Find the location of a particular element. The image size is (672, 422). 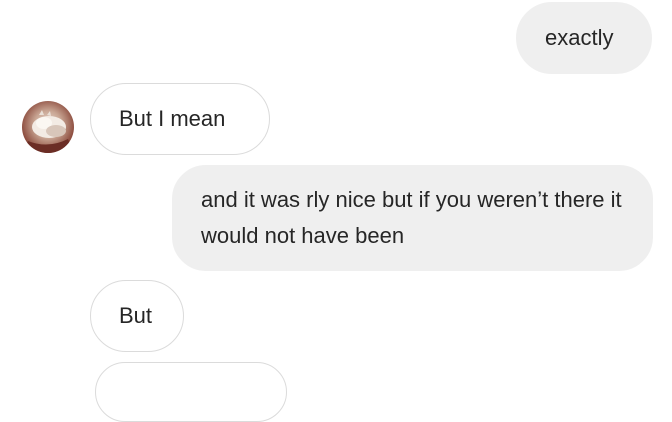

message-bubble-received: But is located at coordinates (137, 316).